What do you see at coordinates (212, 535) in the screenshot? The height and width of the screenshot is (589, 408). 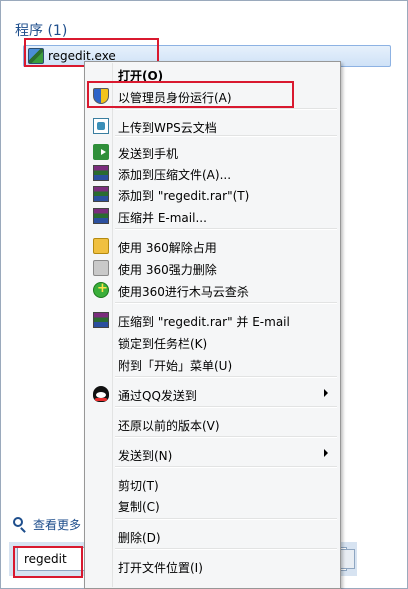 I see `menu-item-19: 删除(D)` at bounding box center [212, 535].